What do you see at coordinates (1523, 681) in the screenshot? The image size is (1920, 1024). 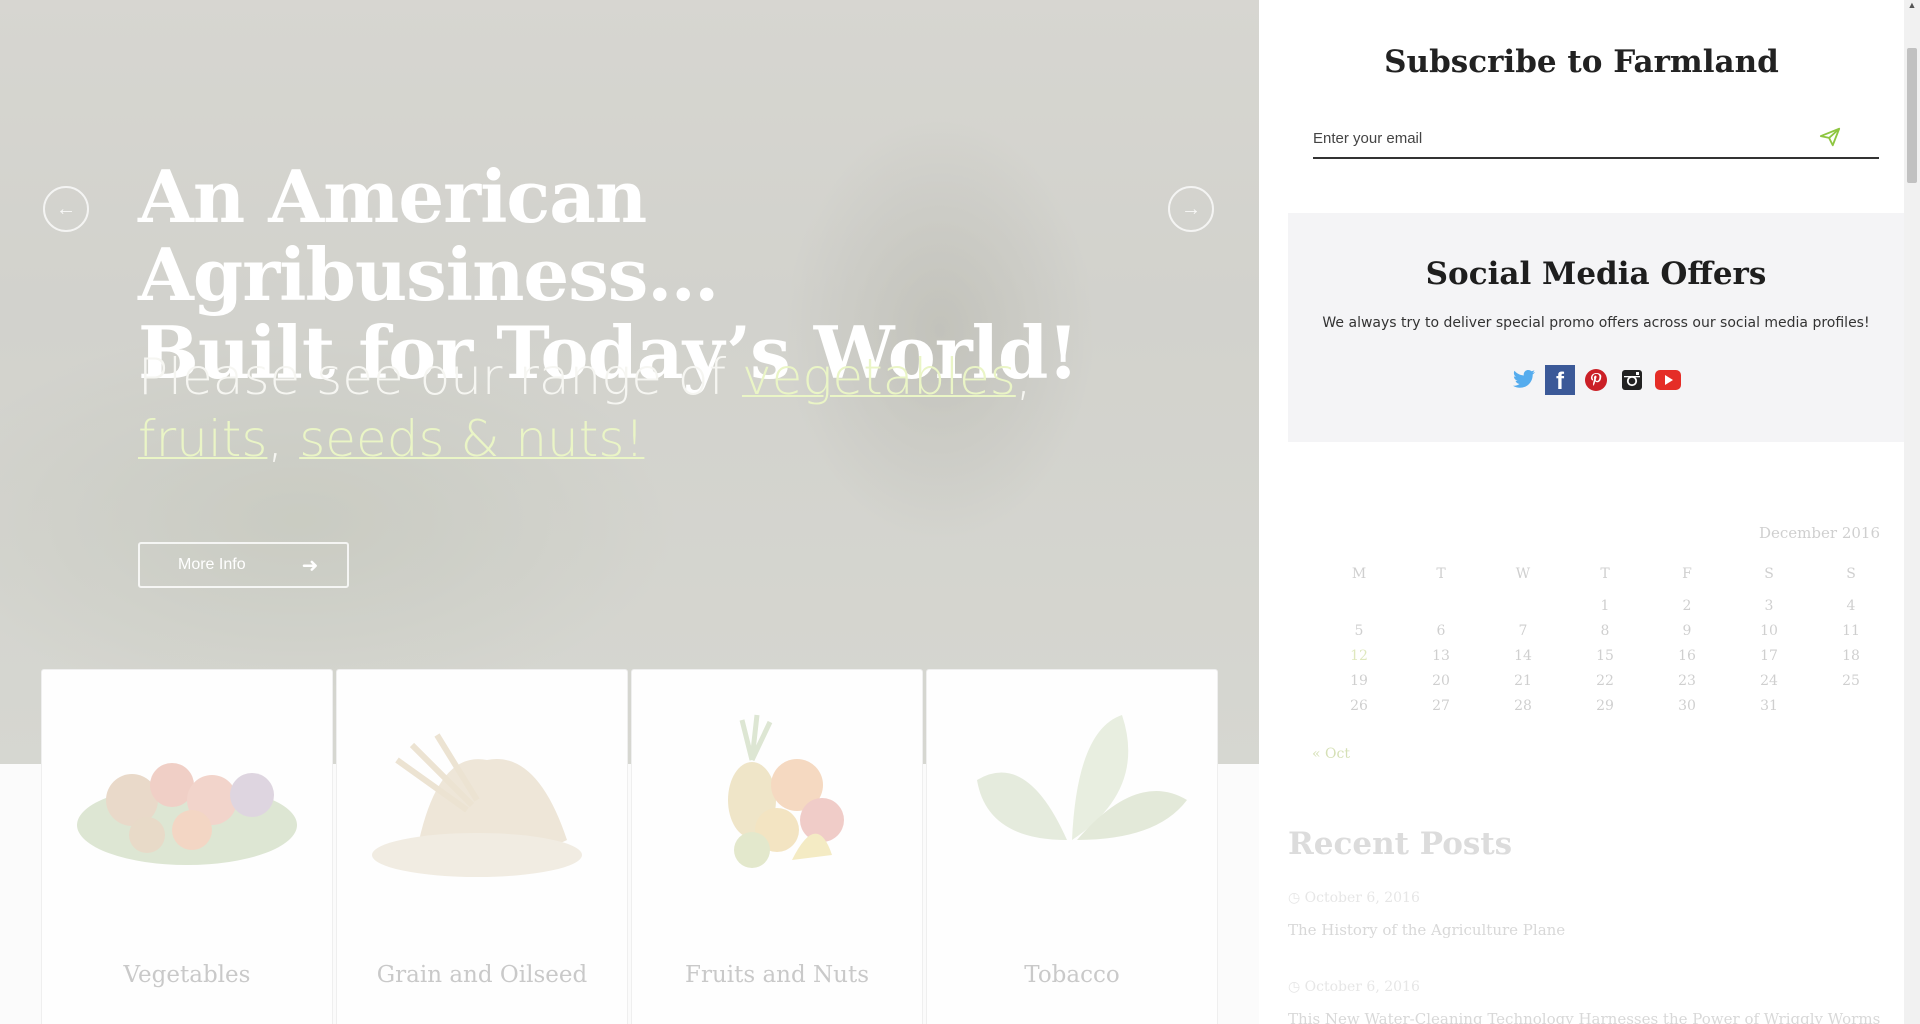 I see `calendar-day: 21` at bounding box center [1523, 681].